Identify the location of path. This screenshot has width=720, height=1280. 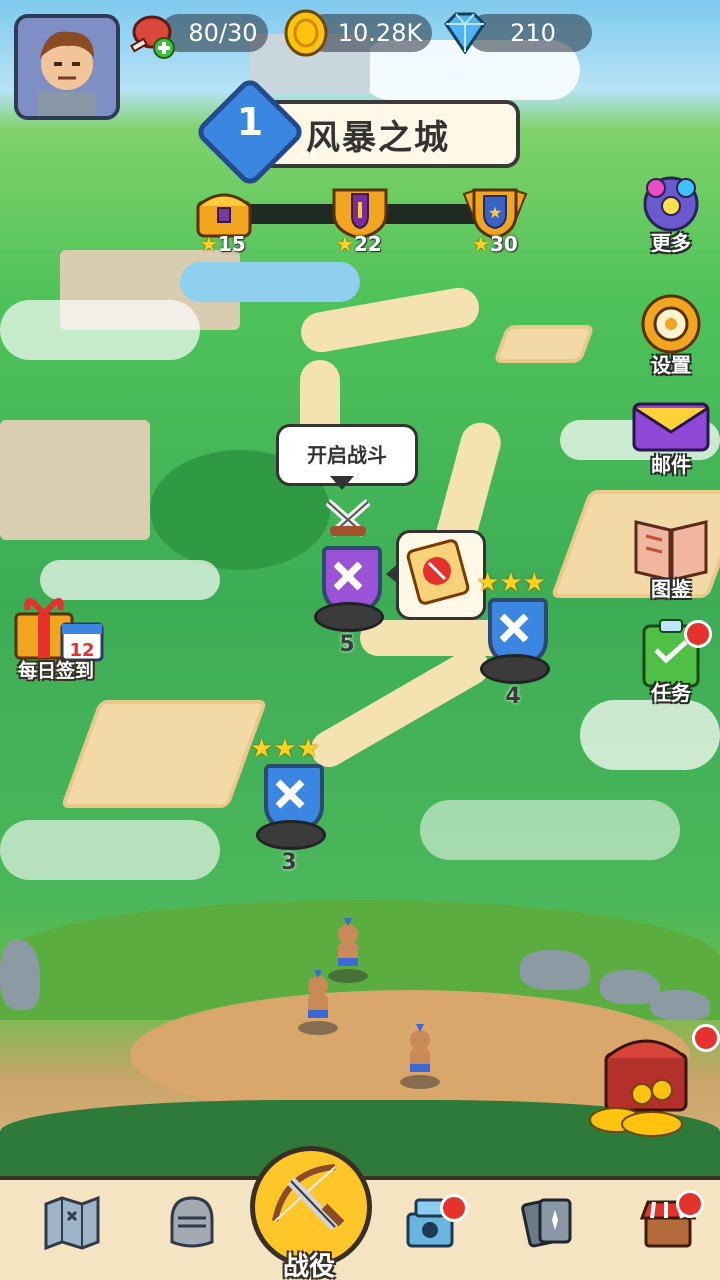
(400, 708).